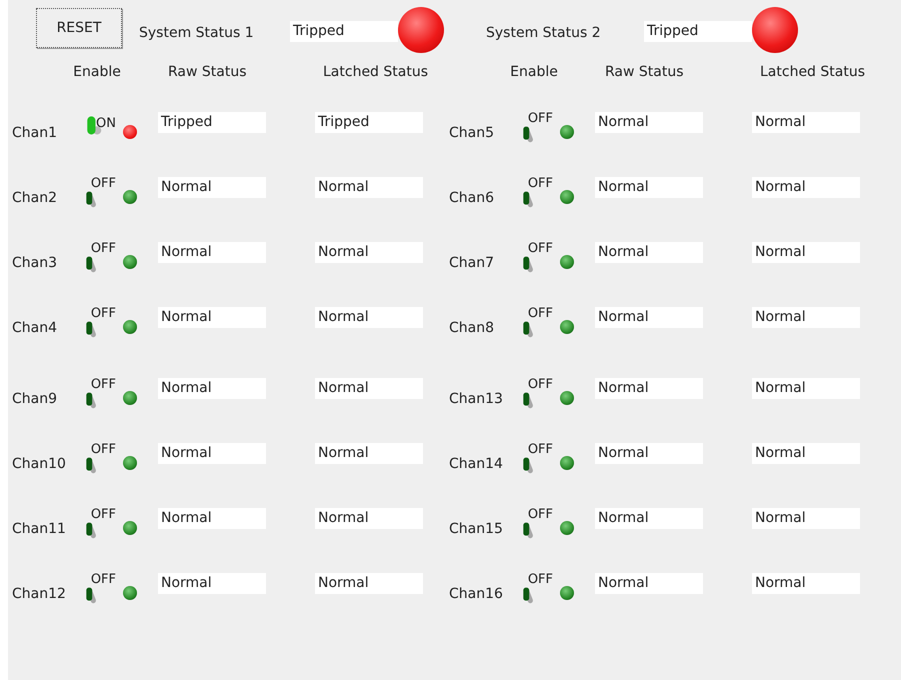 The image size is (901, 680). Describe the element at coordinates (197, 33) in the screenshot. I see `system-status-label: System Status 1` at that location.